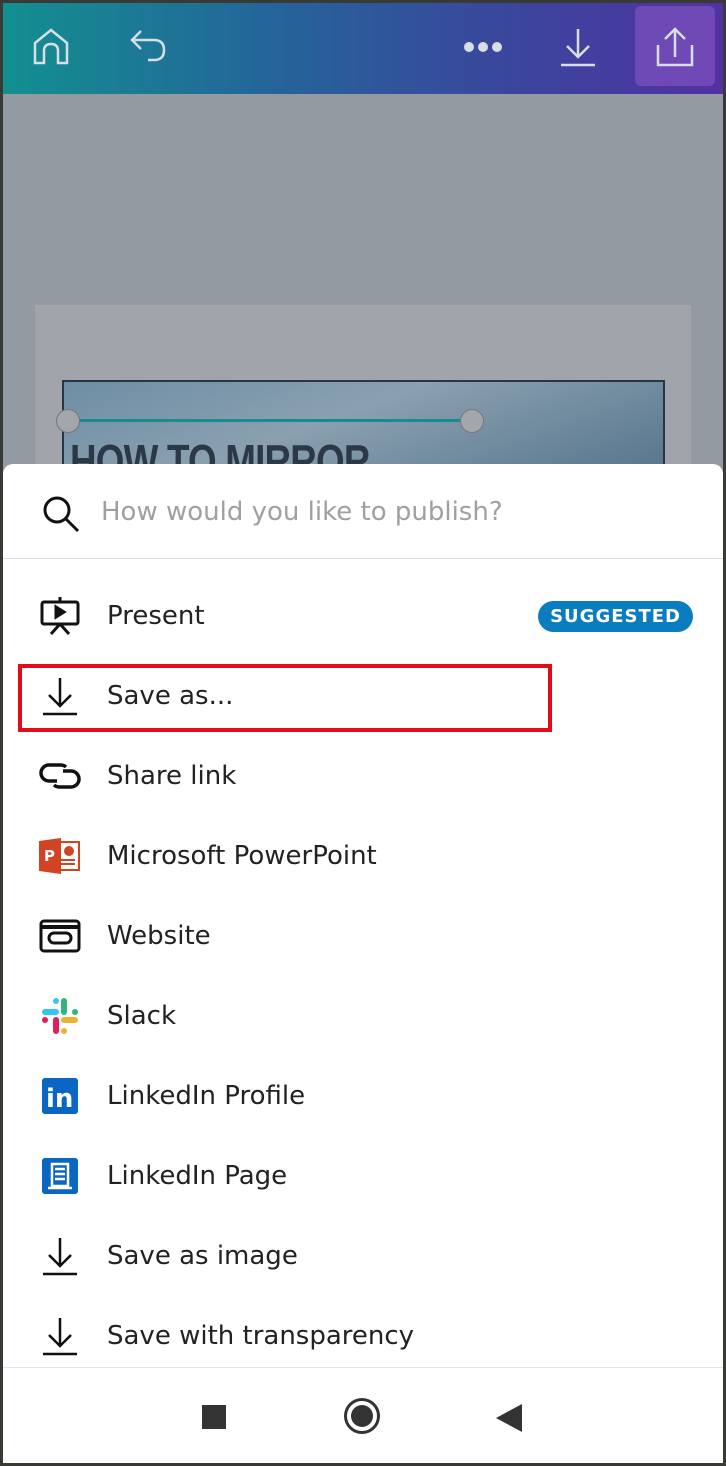 Image resolution: width=726 pixels, height=1466 pixels. I want to click on top-toolbar, so click(363, 47).